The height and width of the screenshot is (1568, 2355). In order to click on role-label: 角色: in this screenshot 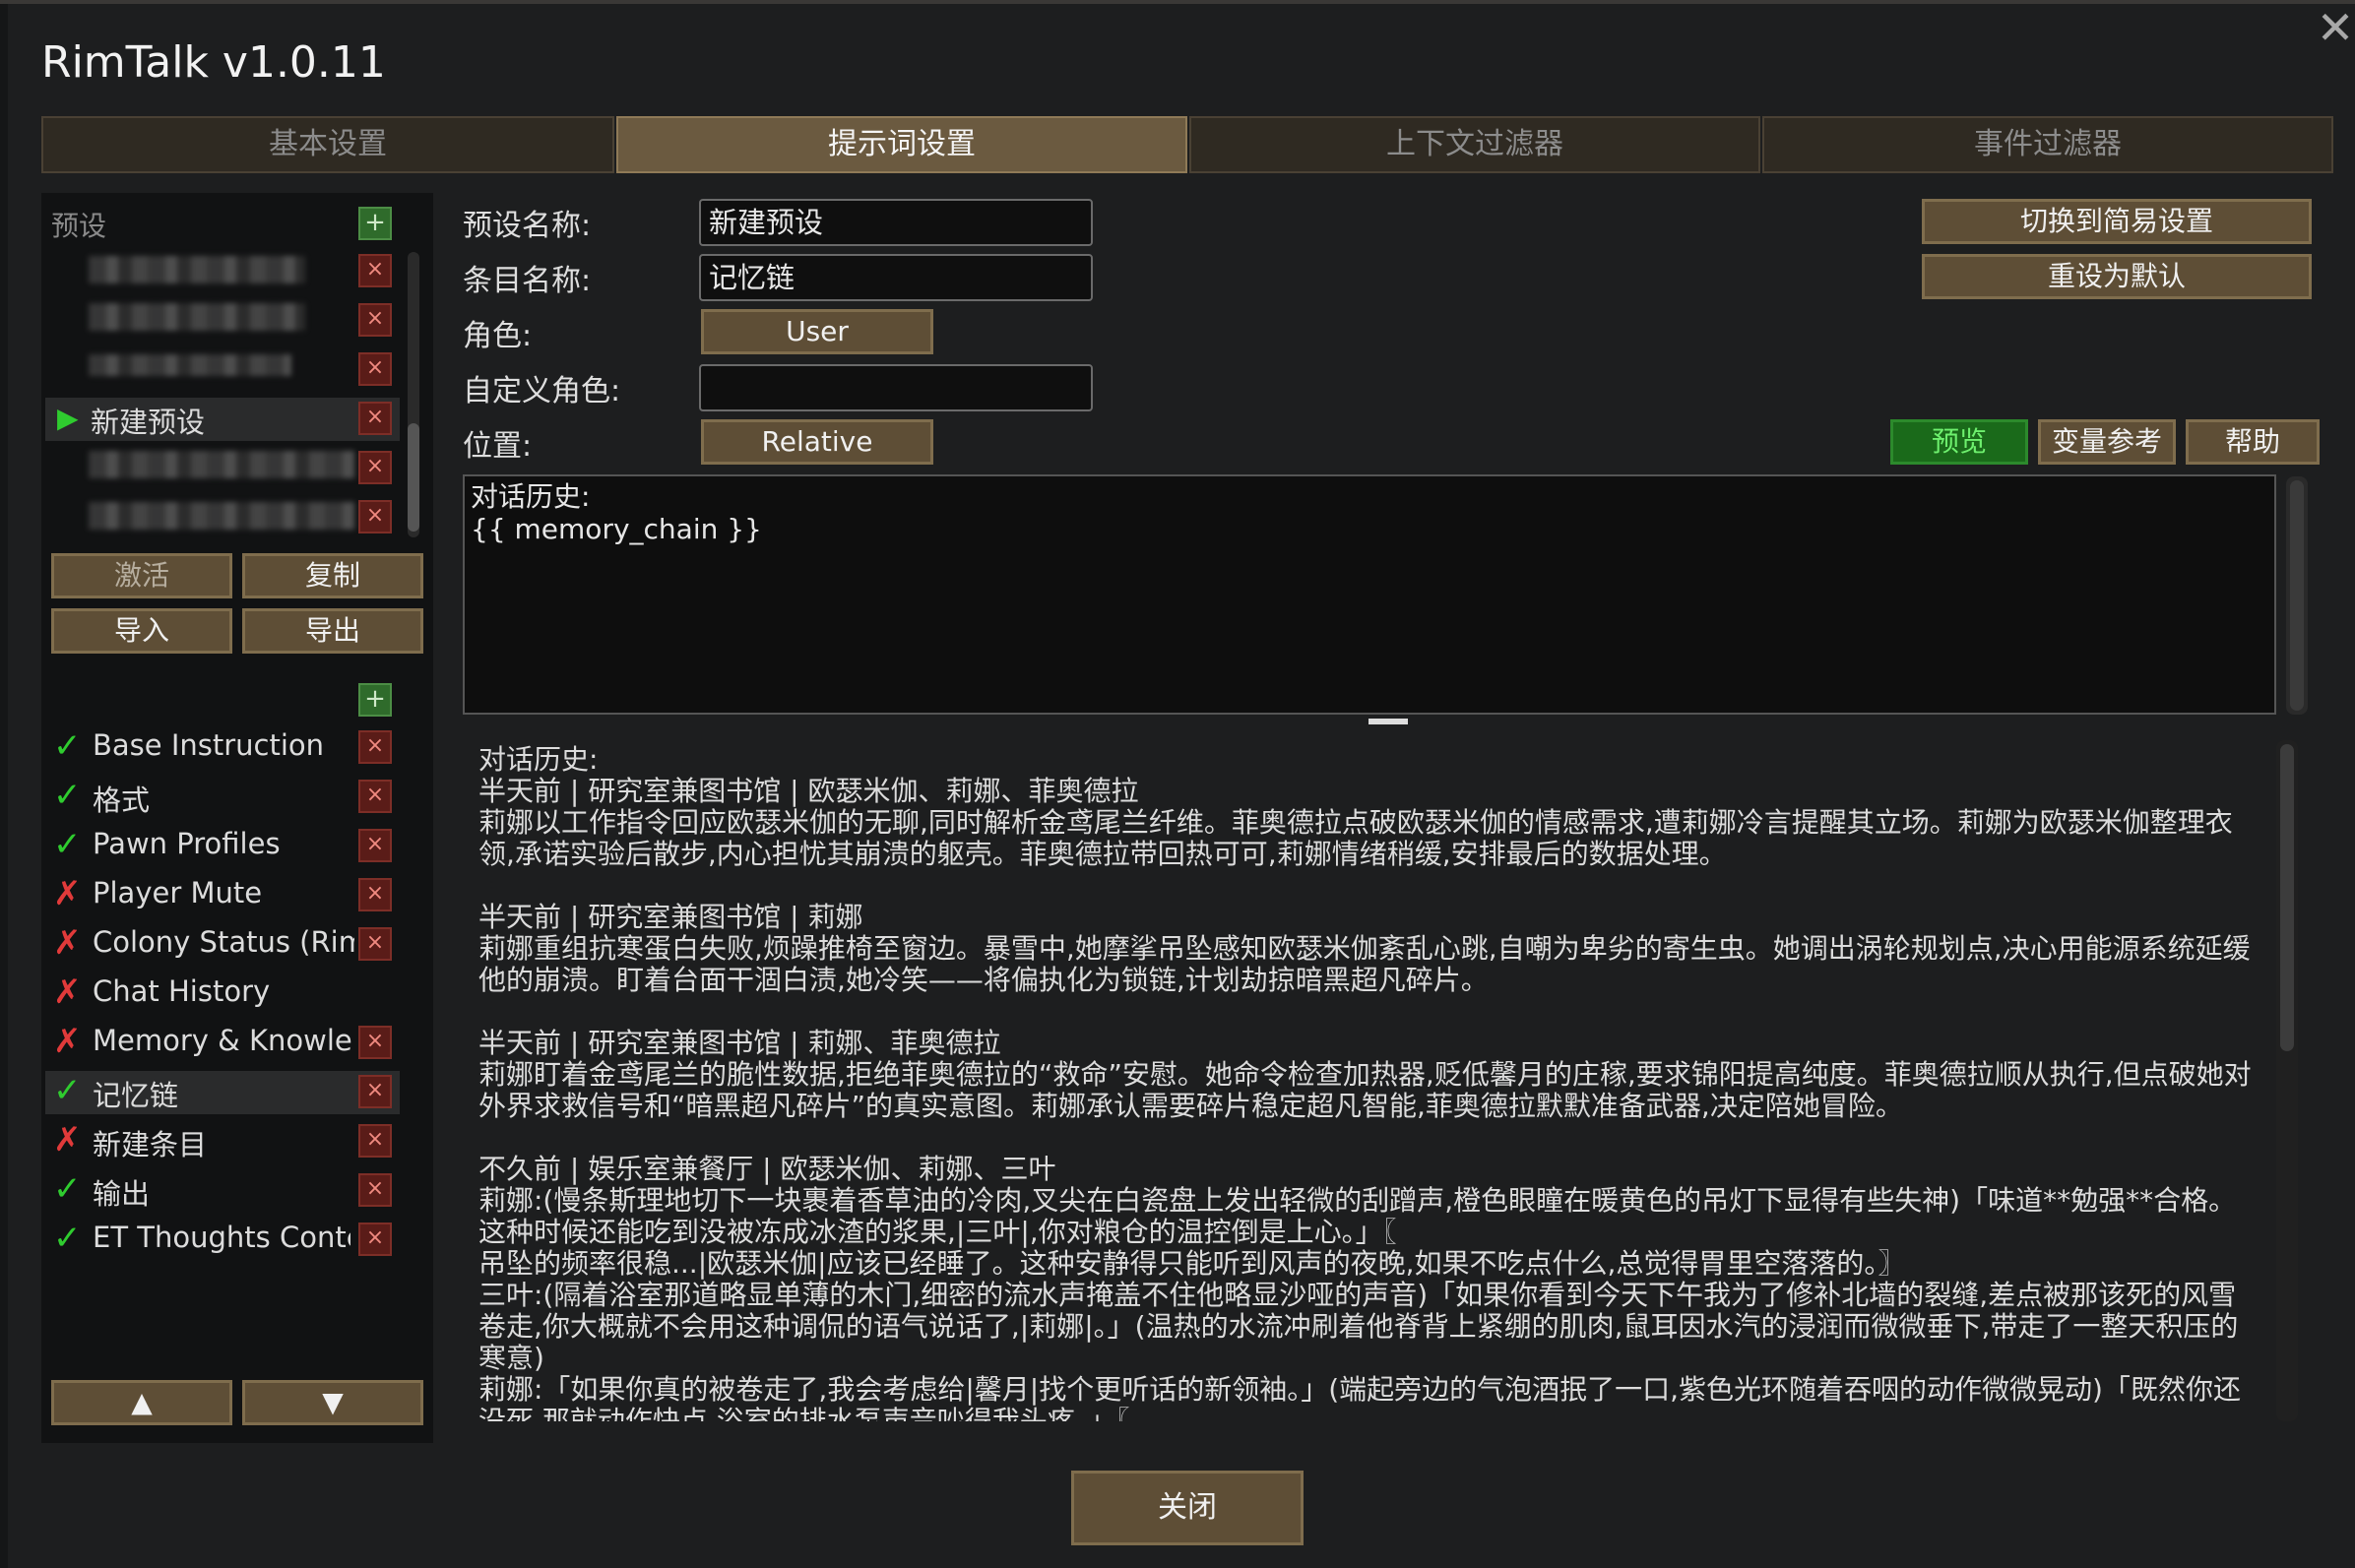, I will do `click(498, 336)`.